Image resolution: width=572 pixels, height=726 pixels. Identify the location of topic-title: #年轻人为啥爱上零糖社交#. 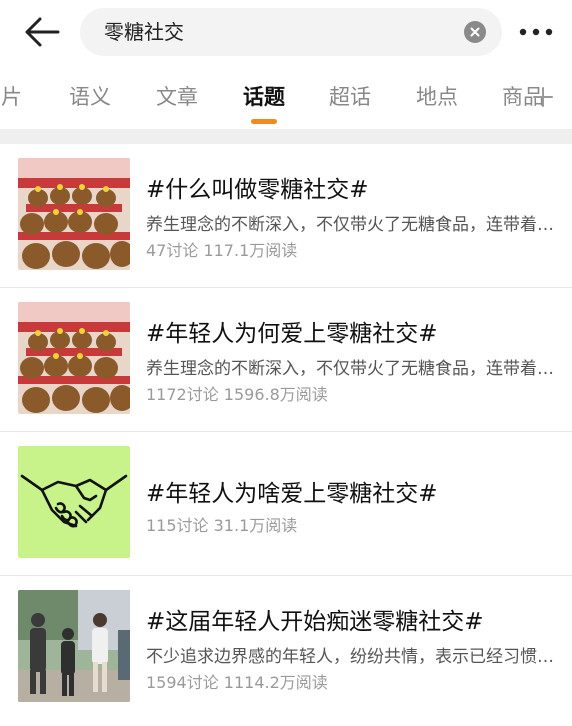
(292, 494).